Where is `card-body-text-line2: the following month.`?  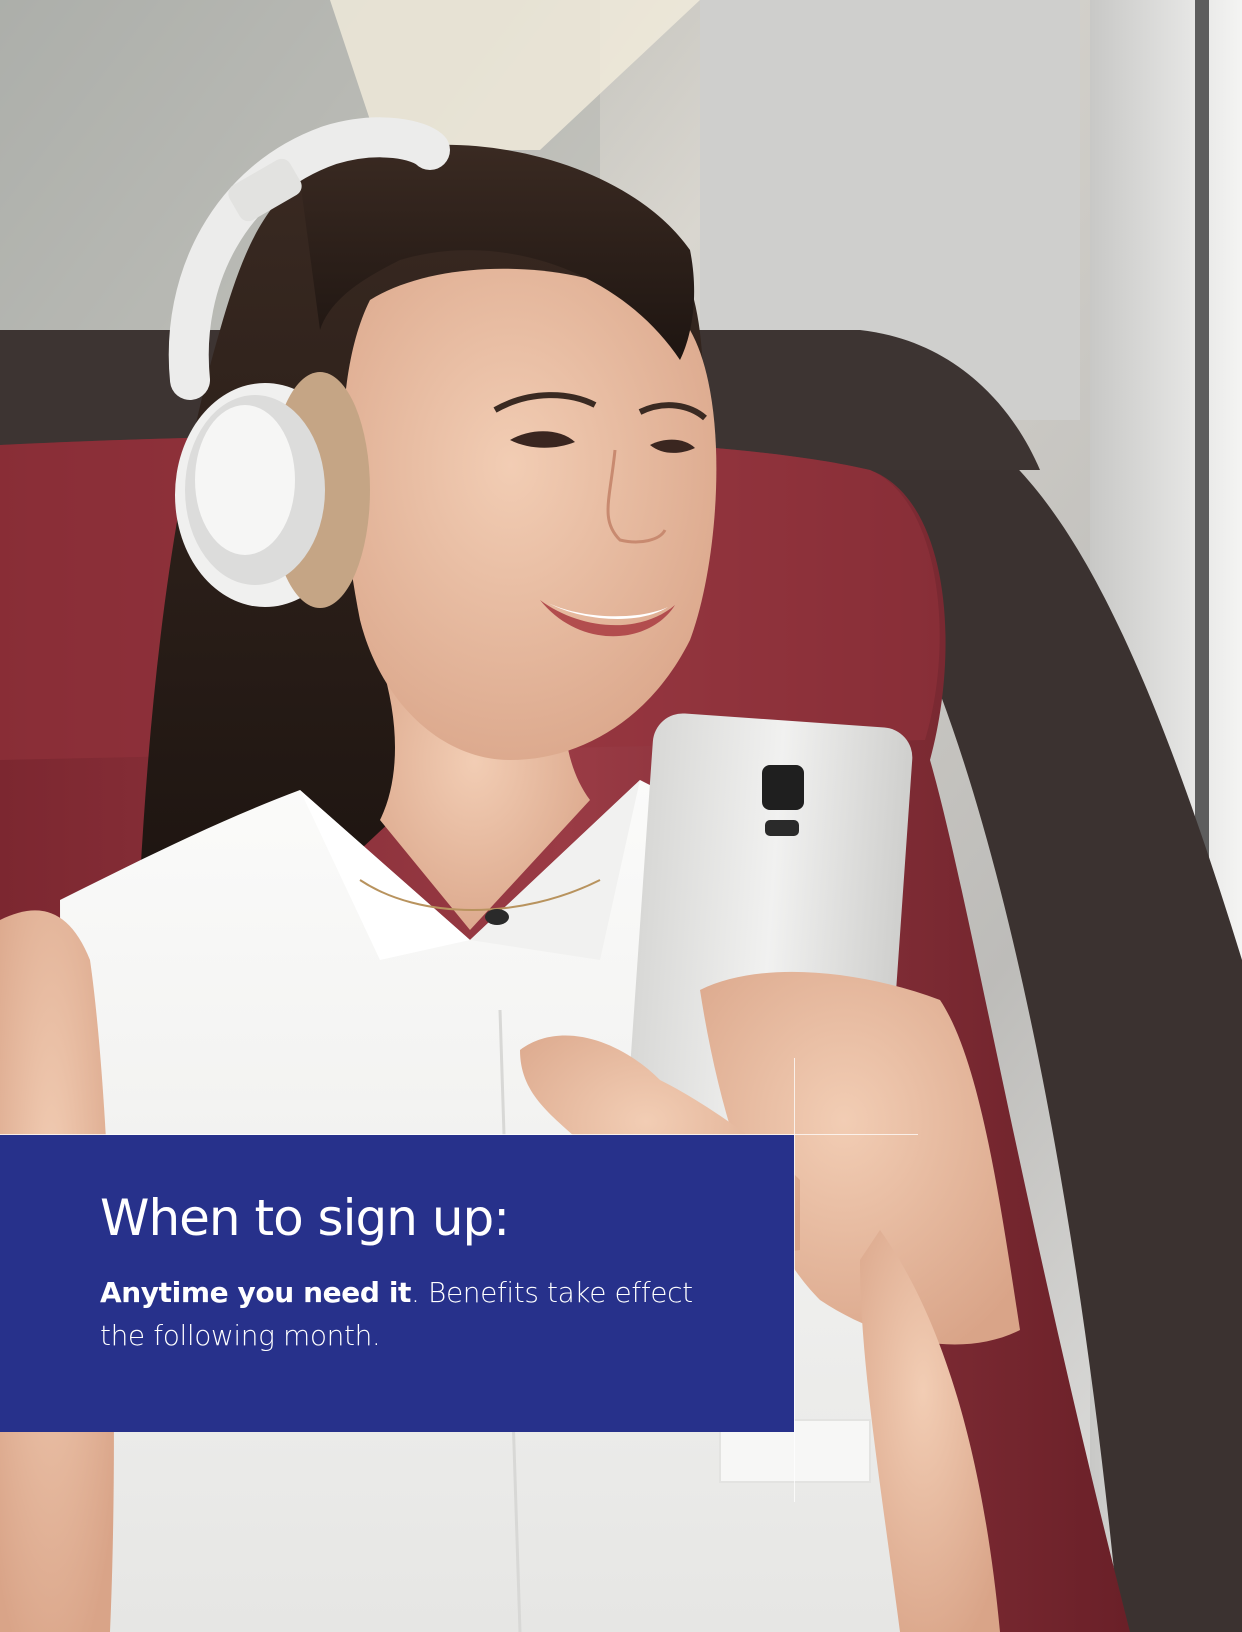
card-body-text-line2: the following month. is located at coordinates (240, 1335).